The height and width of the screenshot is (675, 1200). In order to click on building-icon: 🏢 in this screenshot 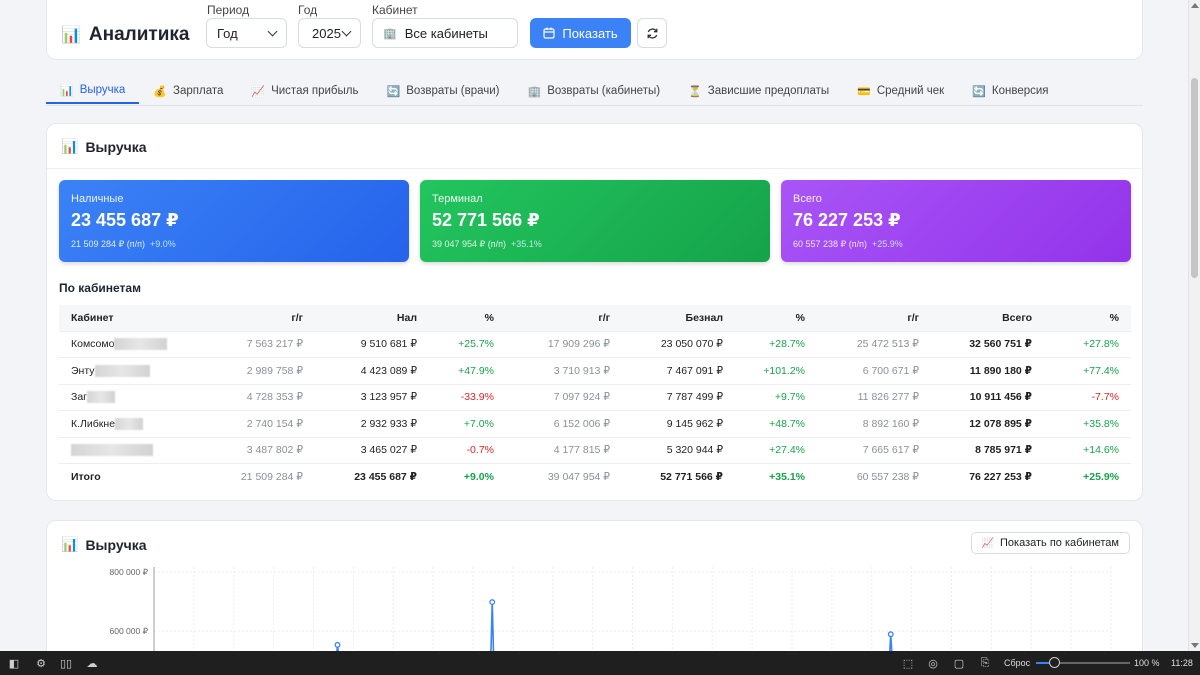, I will do `click(390, 33)`.